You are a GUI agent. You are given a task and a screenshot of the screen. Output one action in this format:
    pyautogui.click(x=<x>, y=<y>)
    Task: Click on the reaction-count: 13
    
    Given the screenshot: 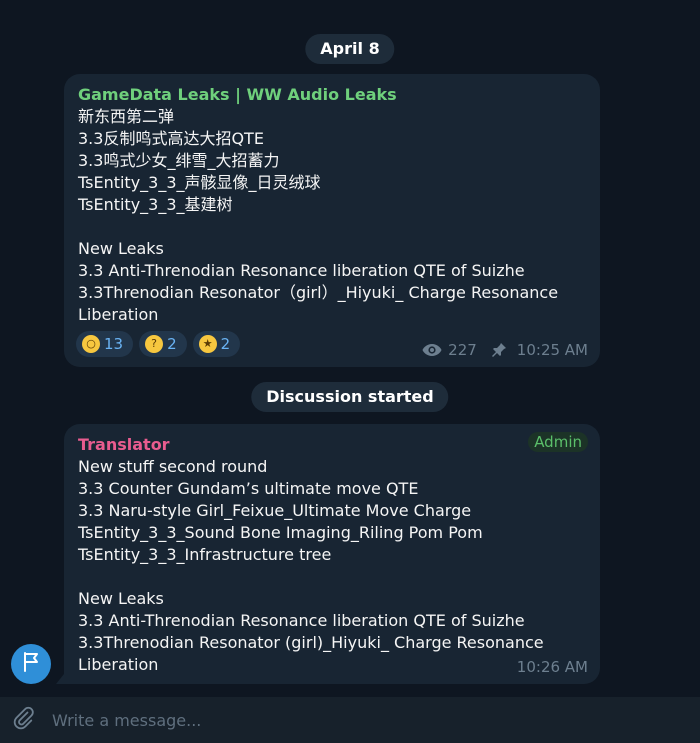 What is the action you would take?
    pyautogui.click(x=114, y=344)
    